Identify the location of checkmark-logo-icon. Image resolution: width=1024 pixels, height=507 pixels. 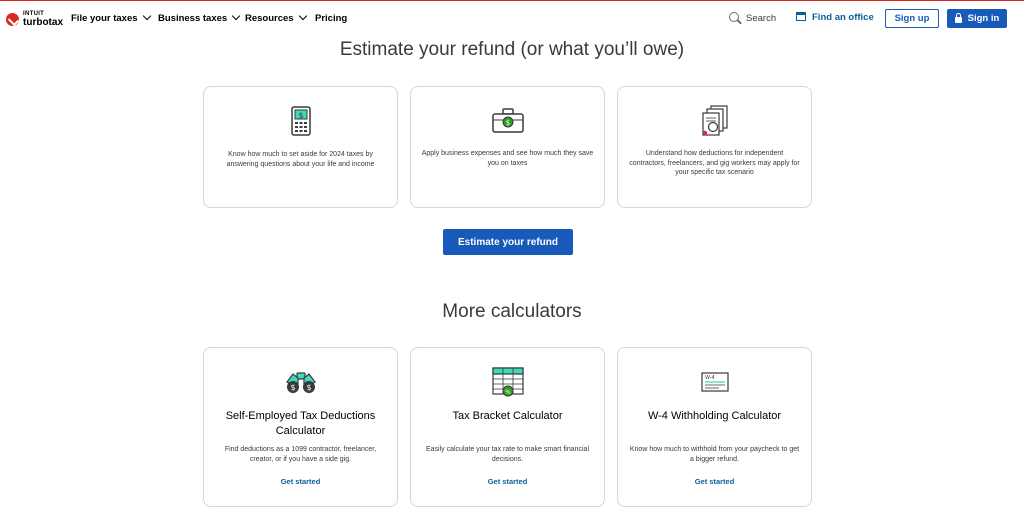
(12, 19).